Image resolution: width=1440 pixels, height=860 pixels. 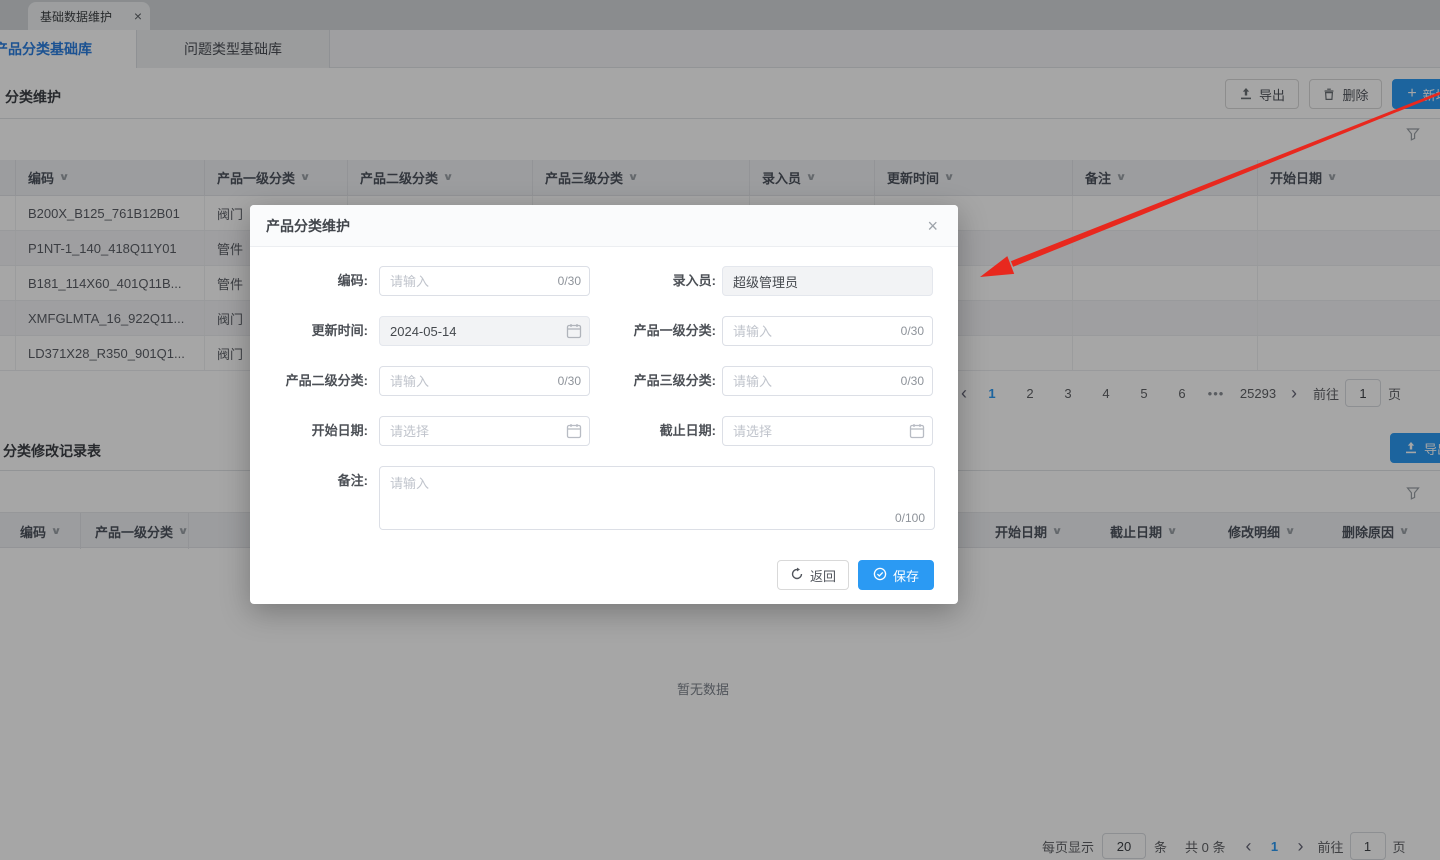 What do you see at coordinates (687, 430) in the screenshot?
I see `end-date-label: 截止日期:` at bounding box center [687, 430].